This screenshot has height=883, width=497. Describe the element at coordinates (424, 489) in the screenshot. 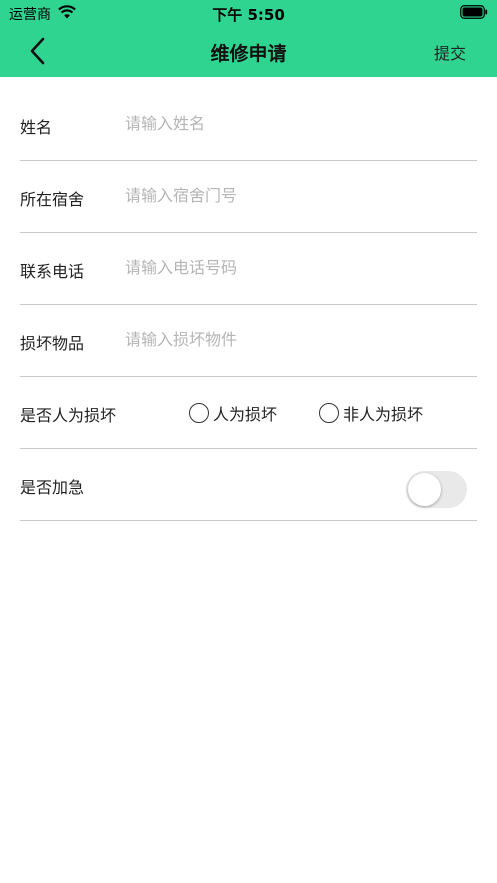

I see `toggle-knob` at that location.